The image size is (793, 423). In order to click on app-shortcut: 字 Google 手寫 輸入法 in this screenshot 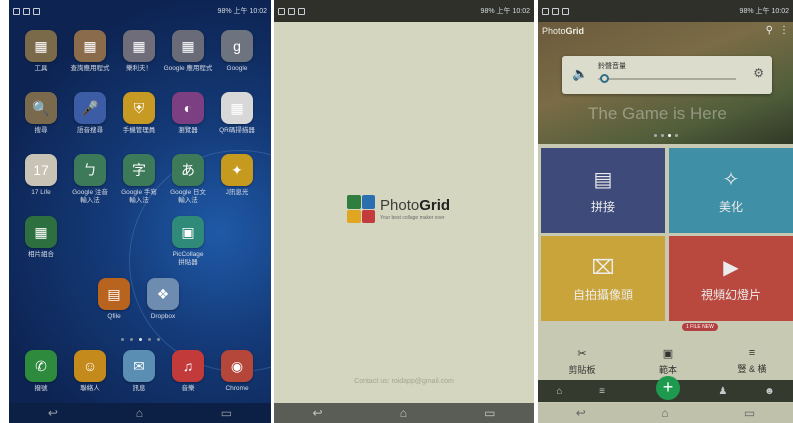, I will do `click(139, 179)`.